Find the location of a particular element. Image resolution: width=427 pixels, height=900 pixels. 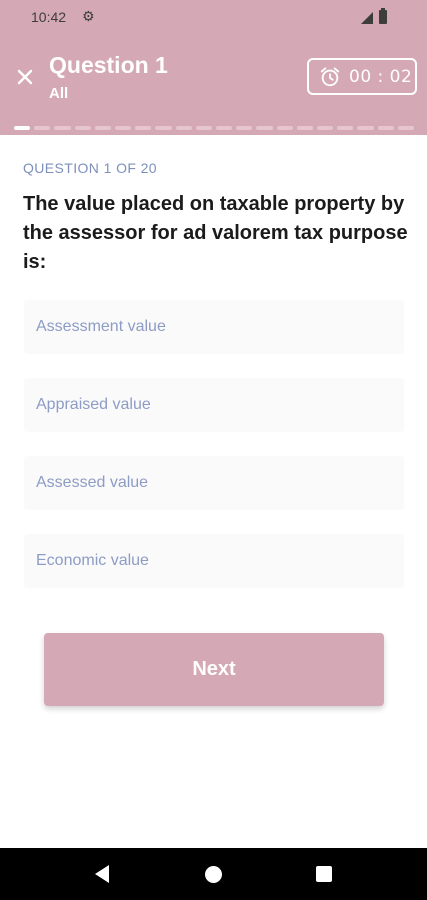

signal-icon is located at coordinates (367, 18).